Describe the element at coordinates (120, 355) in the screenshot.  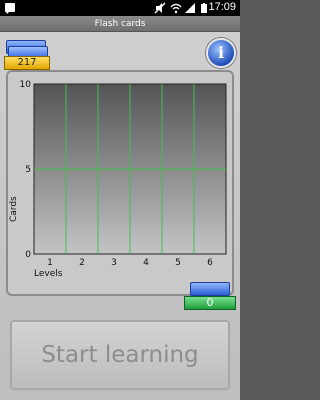
I see `start-learning-button: Start learning` at that location.